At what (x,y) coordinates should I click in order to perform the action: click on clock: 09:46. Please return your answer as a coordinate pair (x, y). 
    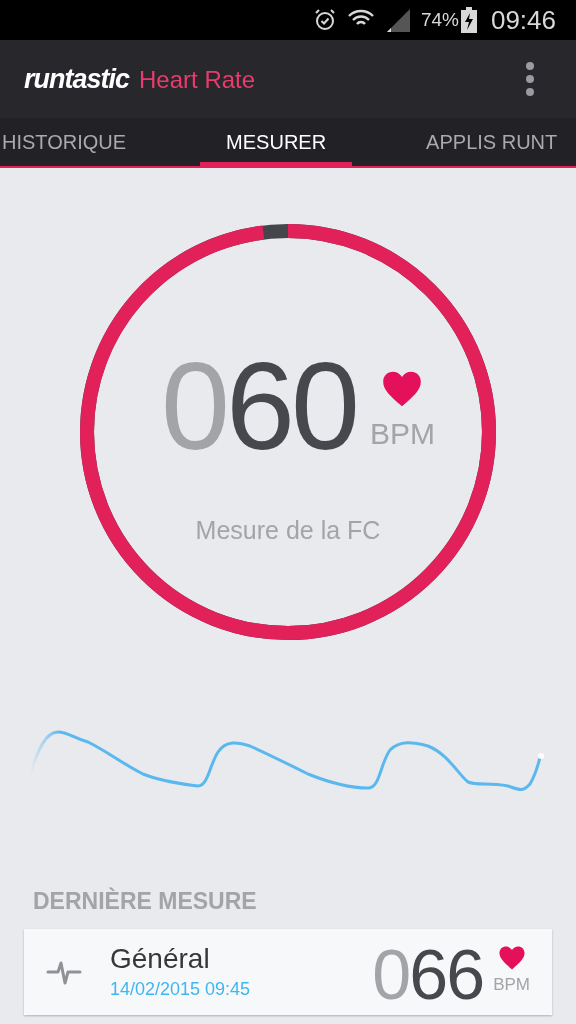
    Looking at the image, I should click on (523, 20).